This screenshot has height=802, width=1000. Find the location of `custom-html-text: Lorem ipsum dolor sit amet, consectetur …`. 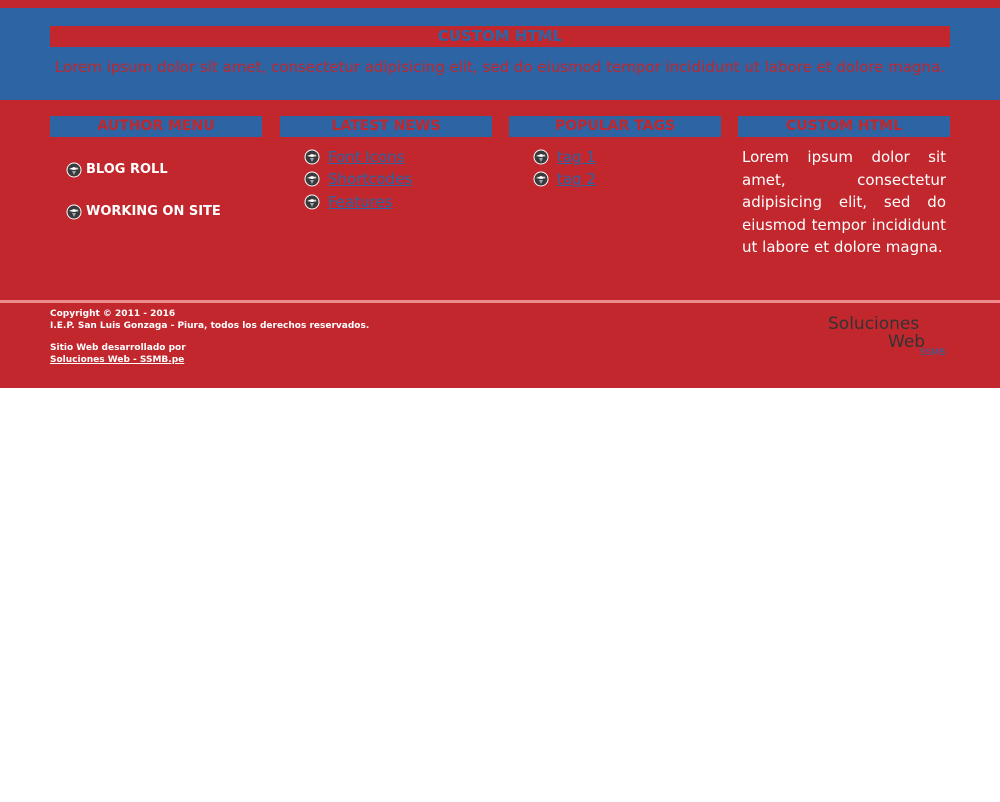

custom-html-text: Lorem ipsum dolor sit amet, consectetur … is located at coordinates (844, 202).